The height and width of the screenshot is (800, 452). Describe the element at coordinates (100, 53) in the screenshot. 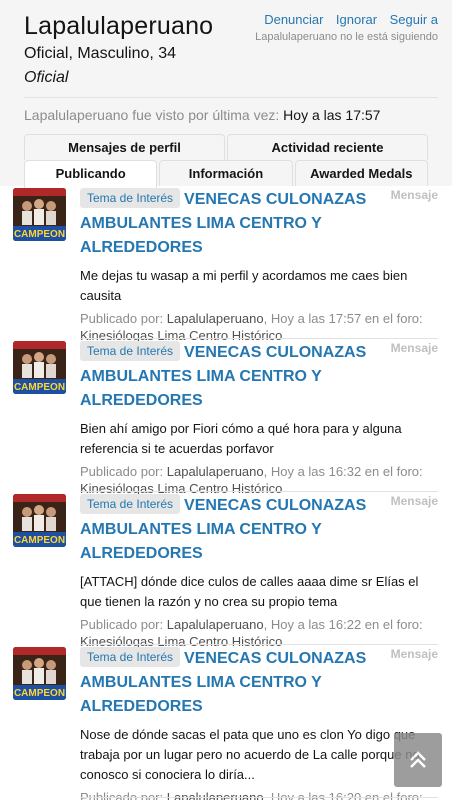

I see `profile-blurb: Oficial, Masculino, 34` at that location.